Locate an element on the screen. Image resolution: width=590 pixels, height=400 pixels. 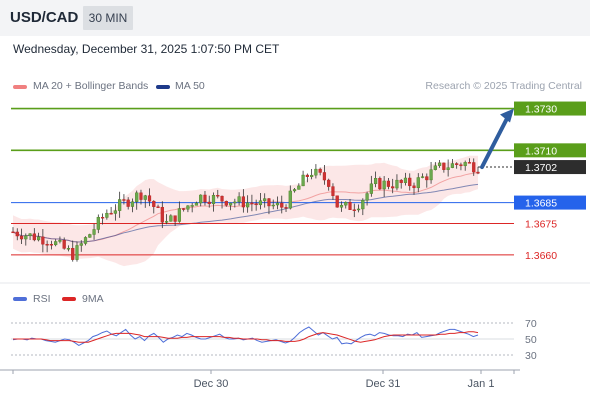
level-label: 1.3685 is located at coordinates (541, 204).